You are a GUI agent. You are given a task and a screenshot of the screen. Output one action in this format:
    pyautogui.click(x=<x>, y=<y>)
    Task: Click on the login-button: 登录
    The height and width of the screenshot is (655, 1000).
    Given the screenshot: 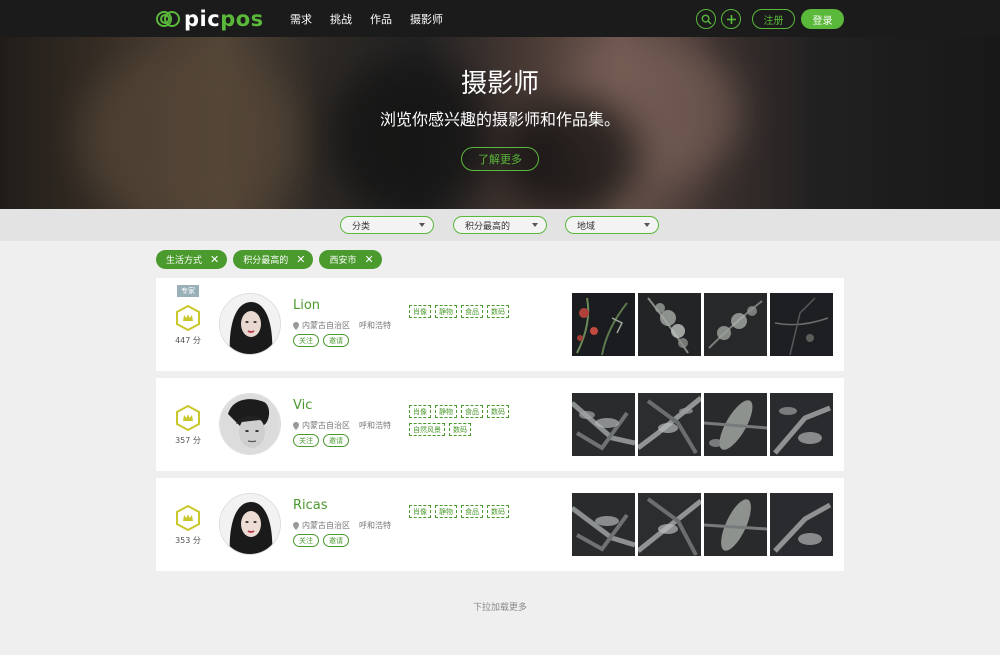 What is the action you would take?
    pyautogui.click(x=822, y=19)
    